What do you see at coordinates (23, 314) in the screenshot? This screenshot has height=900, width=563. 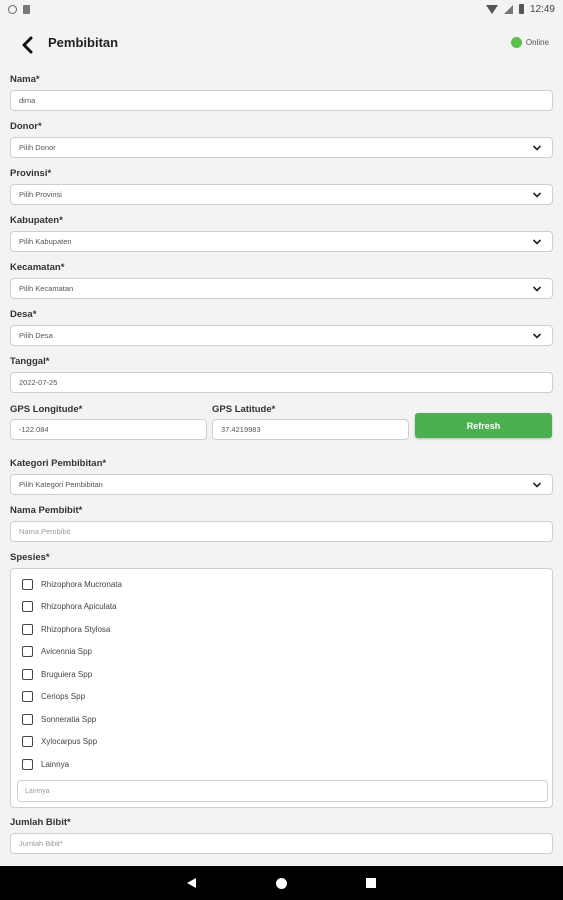 I see `desa-label: Desa*` at bounding box center [23, 314].